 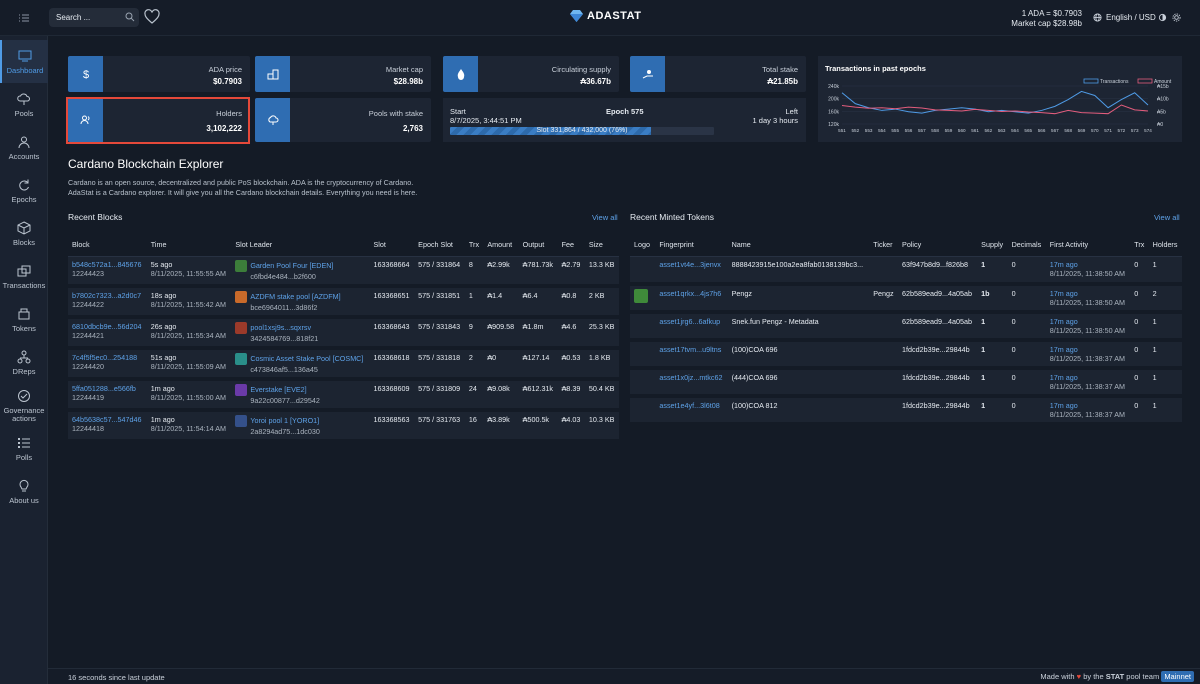 I want to click on pools-with-stake-card: Pools with stake 2,763, so click(x=343, y=120).